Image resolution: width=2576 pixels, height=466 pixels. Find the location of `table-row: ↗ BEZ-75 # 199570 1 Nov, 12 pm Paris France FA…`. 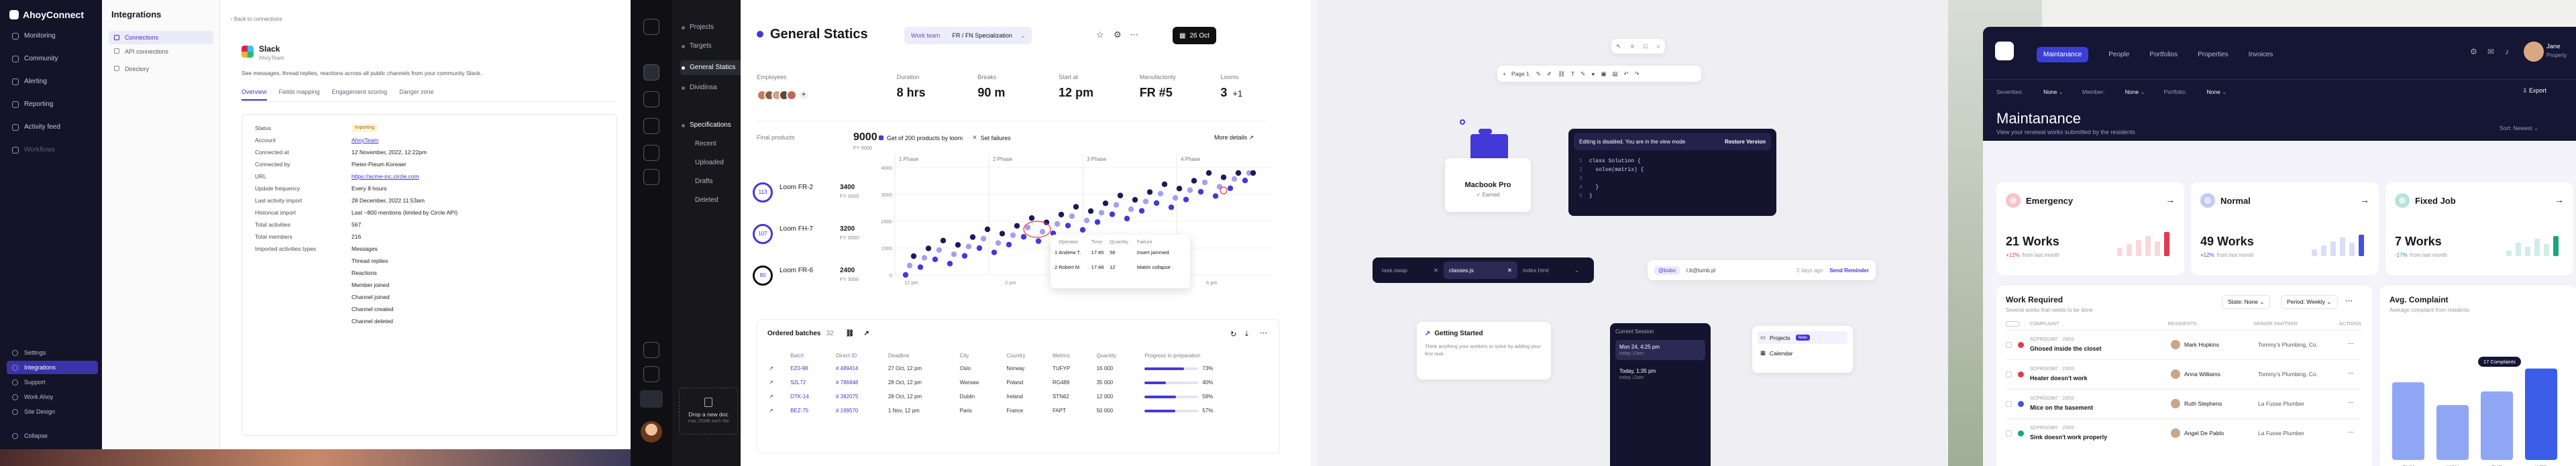

table-row: ↗ BEZ-75 # 199570 1 Nov, 12 pm Paris France FA… is located at coordinates (1018, 411).